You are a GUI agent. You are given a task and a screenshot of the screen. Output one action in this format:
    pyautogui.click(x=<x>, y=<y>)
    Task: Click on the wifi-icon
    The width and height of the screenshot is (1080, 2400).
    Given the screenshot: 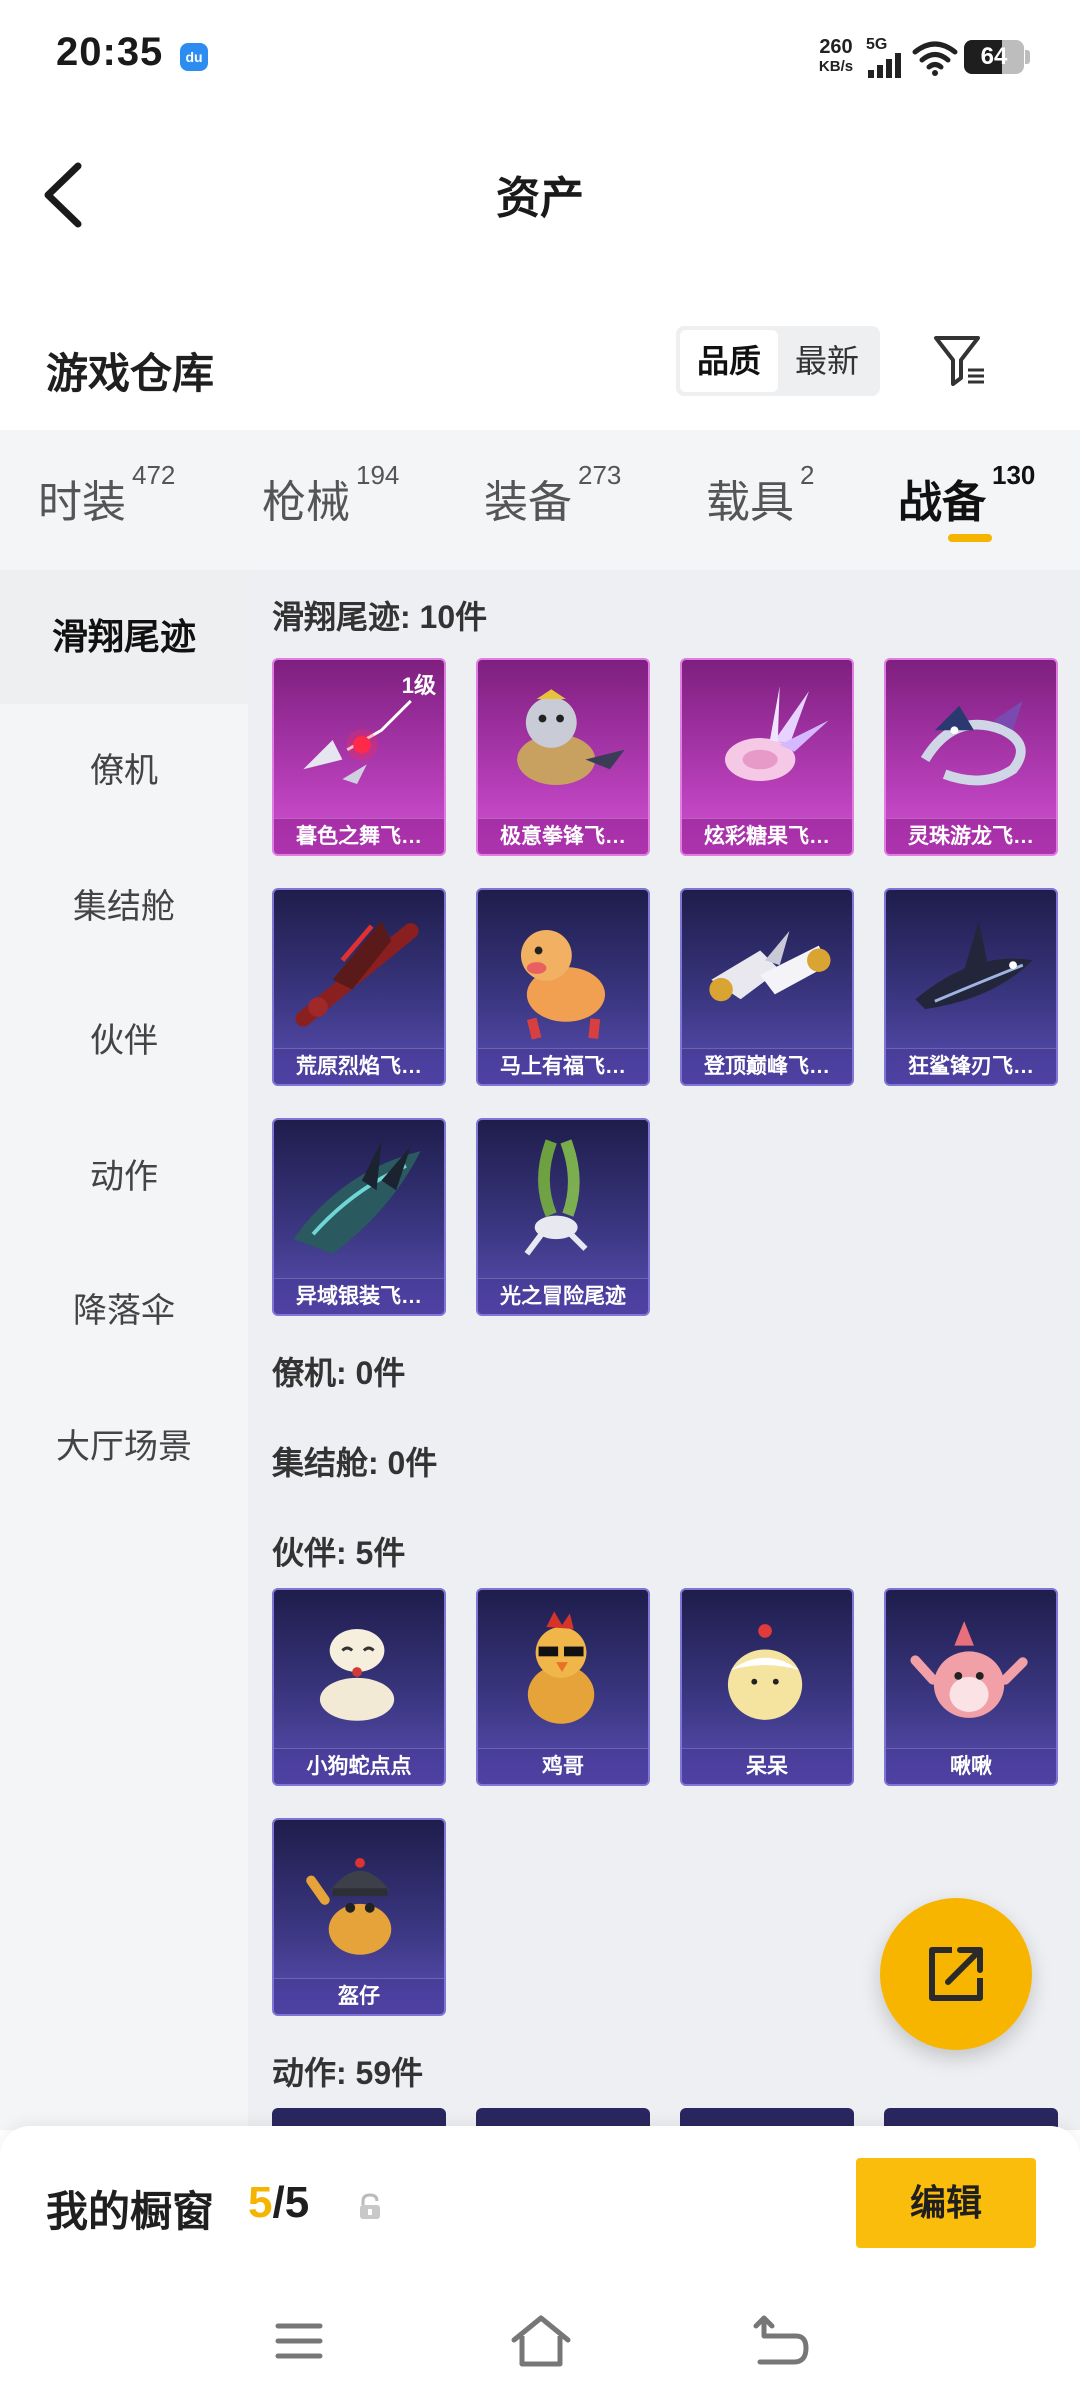 What is the action you would take?
    pyautogui.click(x=935, y=58)
    